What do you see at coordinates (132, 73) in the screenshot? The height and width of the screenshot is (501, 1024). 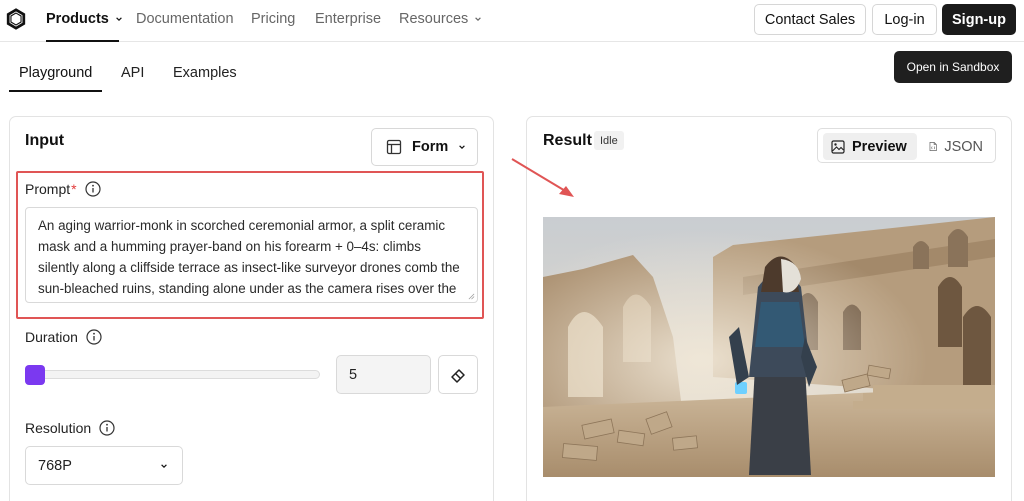 I see `tab-api: API` at bounding box center [132, 73].